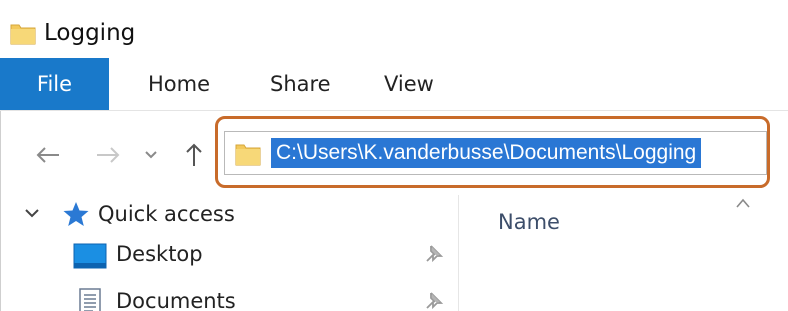 The width and height of the screenshot is (788, 311). I want to click on forward-button, so click(108, 155).